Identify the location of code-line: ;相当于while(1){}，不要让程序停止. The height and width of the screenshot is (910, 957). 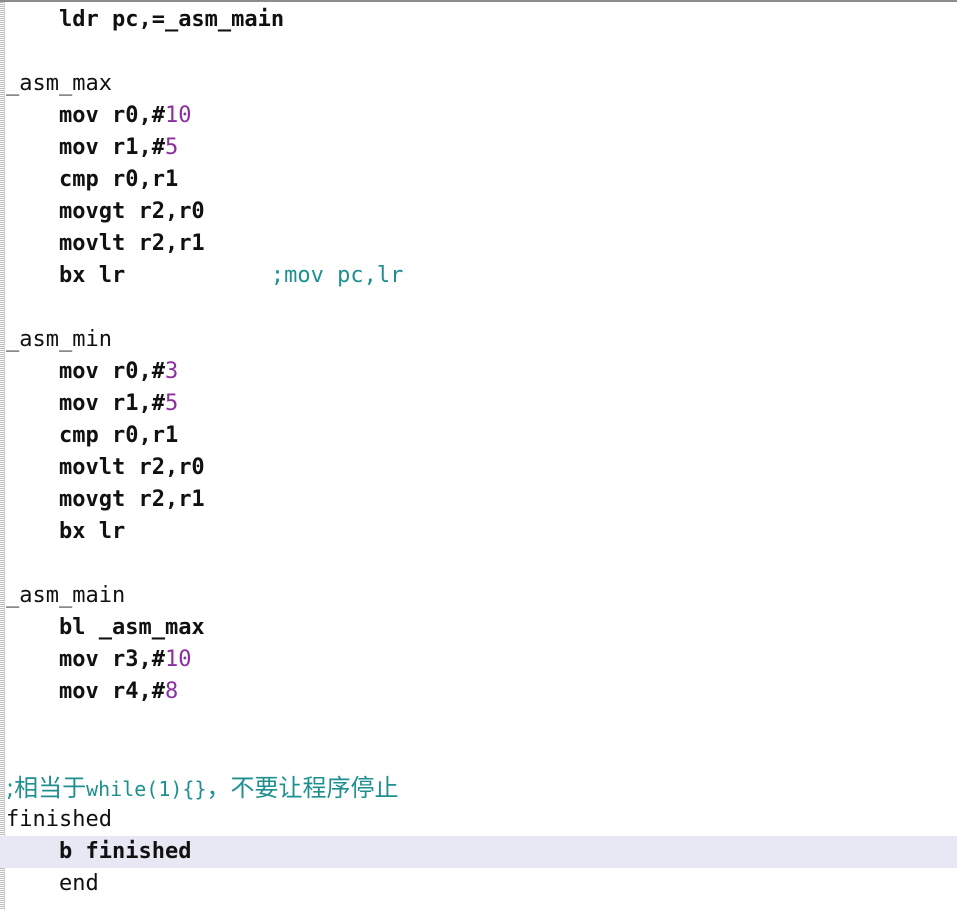
(481, 788).